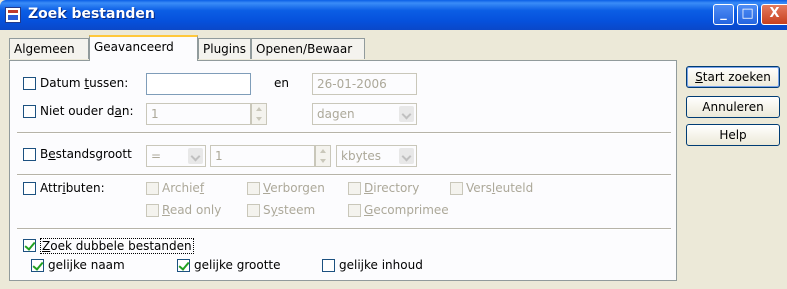  Describe the element at coordinates (183, 188) in the screenshot. I see `attr-archive-label: Archief` at that location.